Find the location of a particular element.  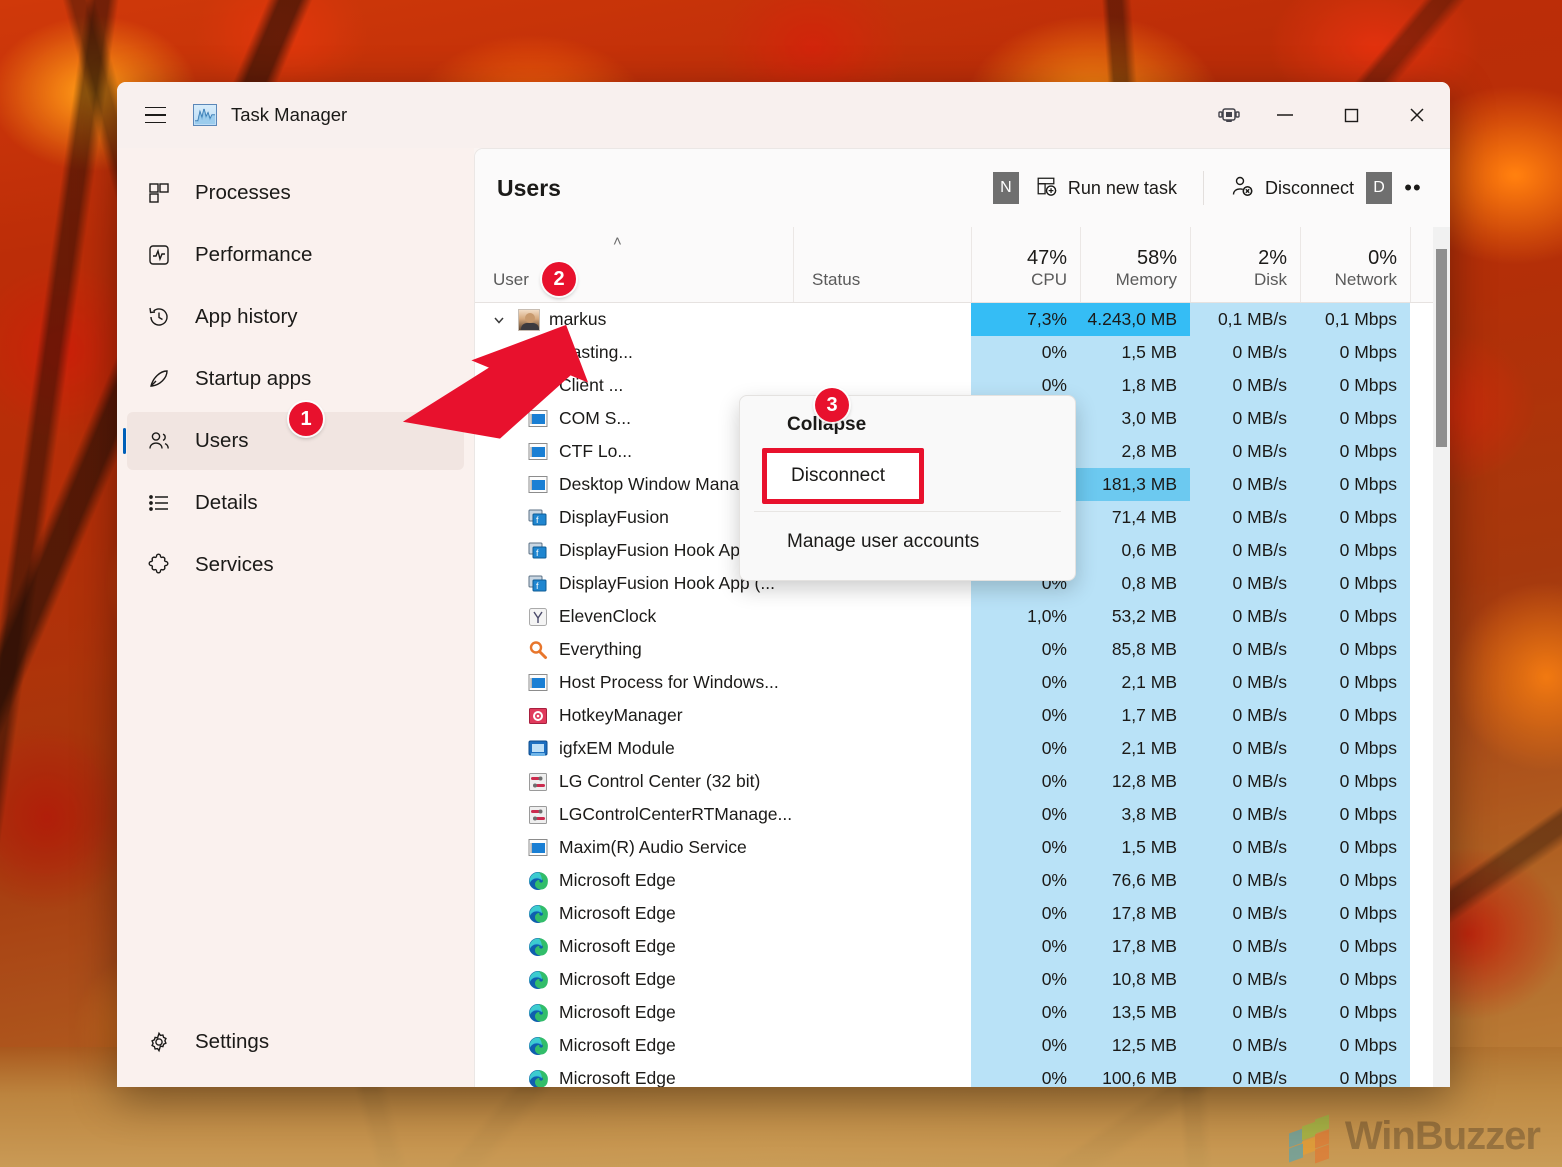

hamburger-menu-icon is located at coordinates (155, 115).